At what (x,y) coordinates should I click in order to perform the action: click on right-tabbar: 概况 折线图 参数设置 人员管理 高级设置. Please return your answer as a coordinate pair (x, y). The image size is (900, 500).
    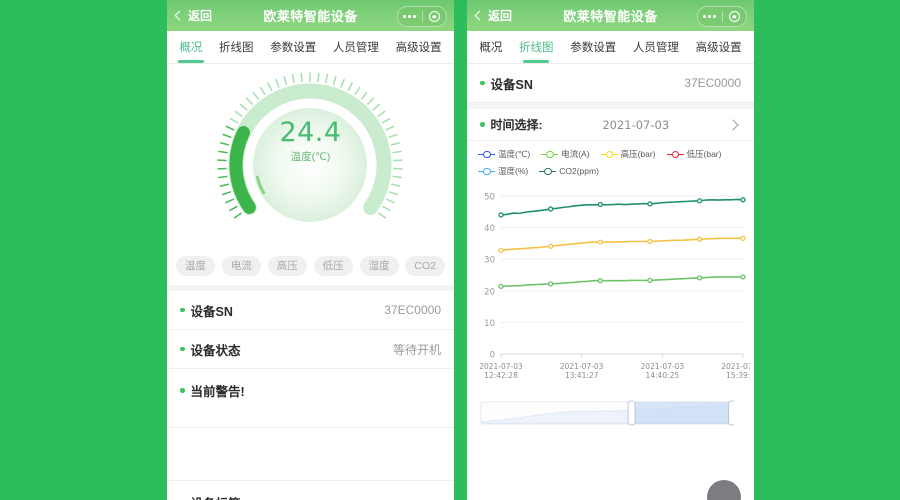
    Looking at the image, I should click on (610, 47).